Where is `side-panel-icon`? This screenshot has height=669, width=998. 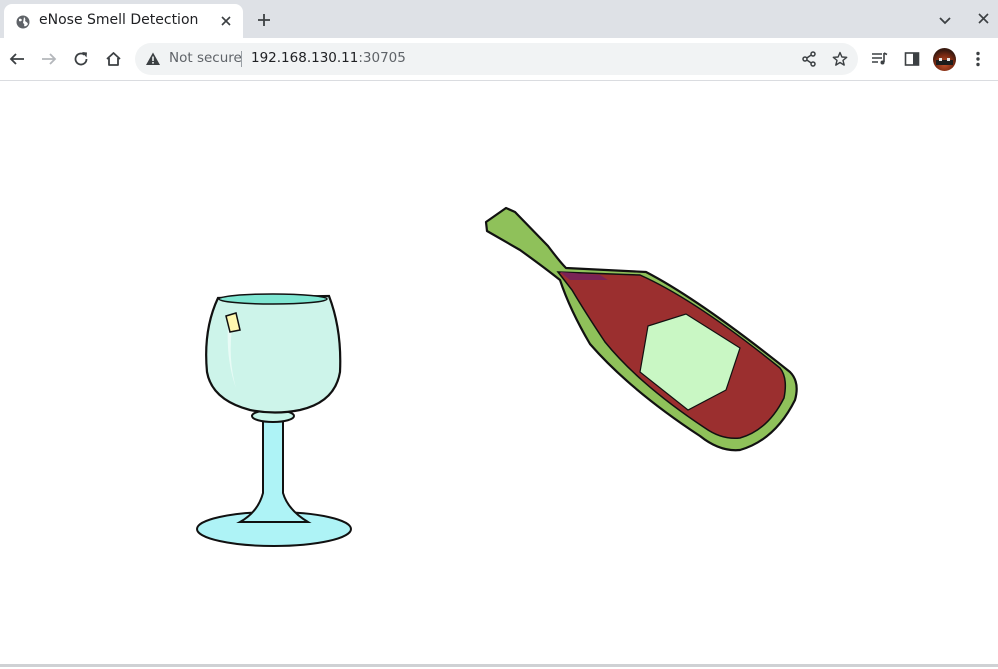 side-panel-icon is located at coordinates (912, 59).